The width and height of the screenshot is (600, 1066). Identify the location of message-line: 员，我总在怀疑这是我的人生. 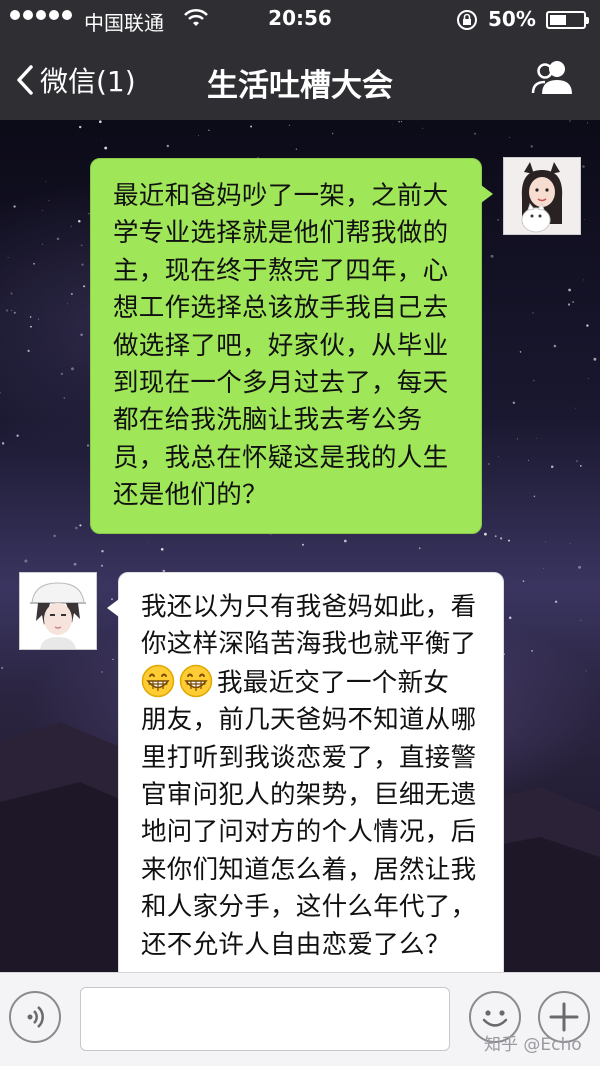
(281, 457).